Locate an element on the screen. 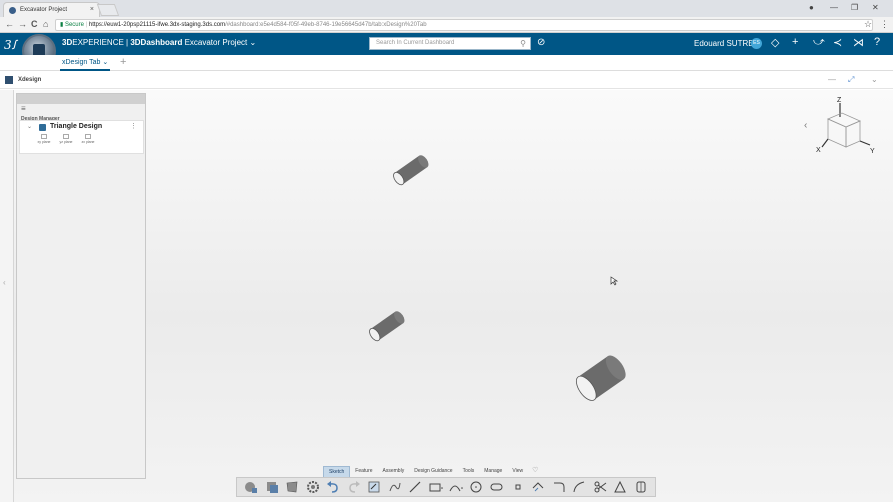  chevron-down-icon: ⌄ is located at coordinates (29, 126).